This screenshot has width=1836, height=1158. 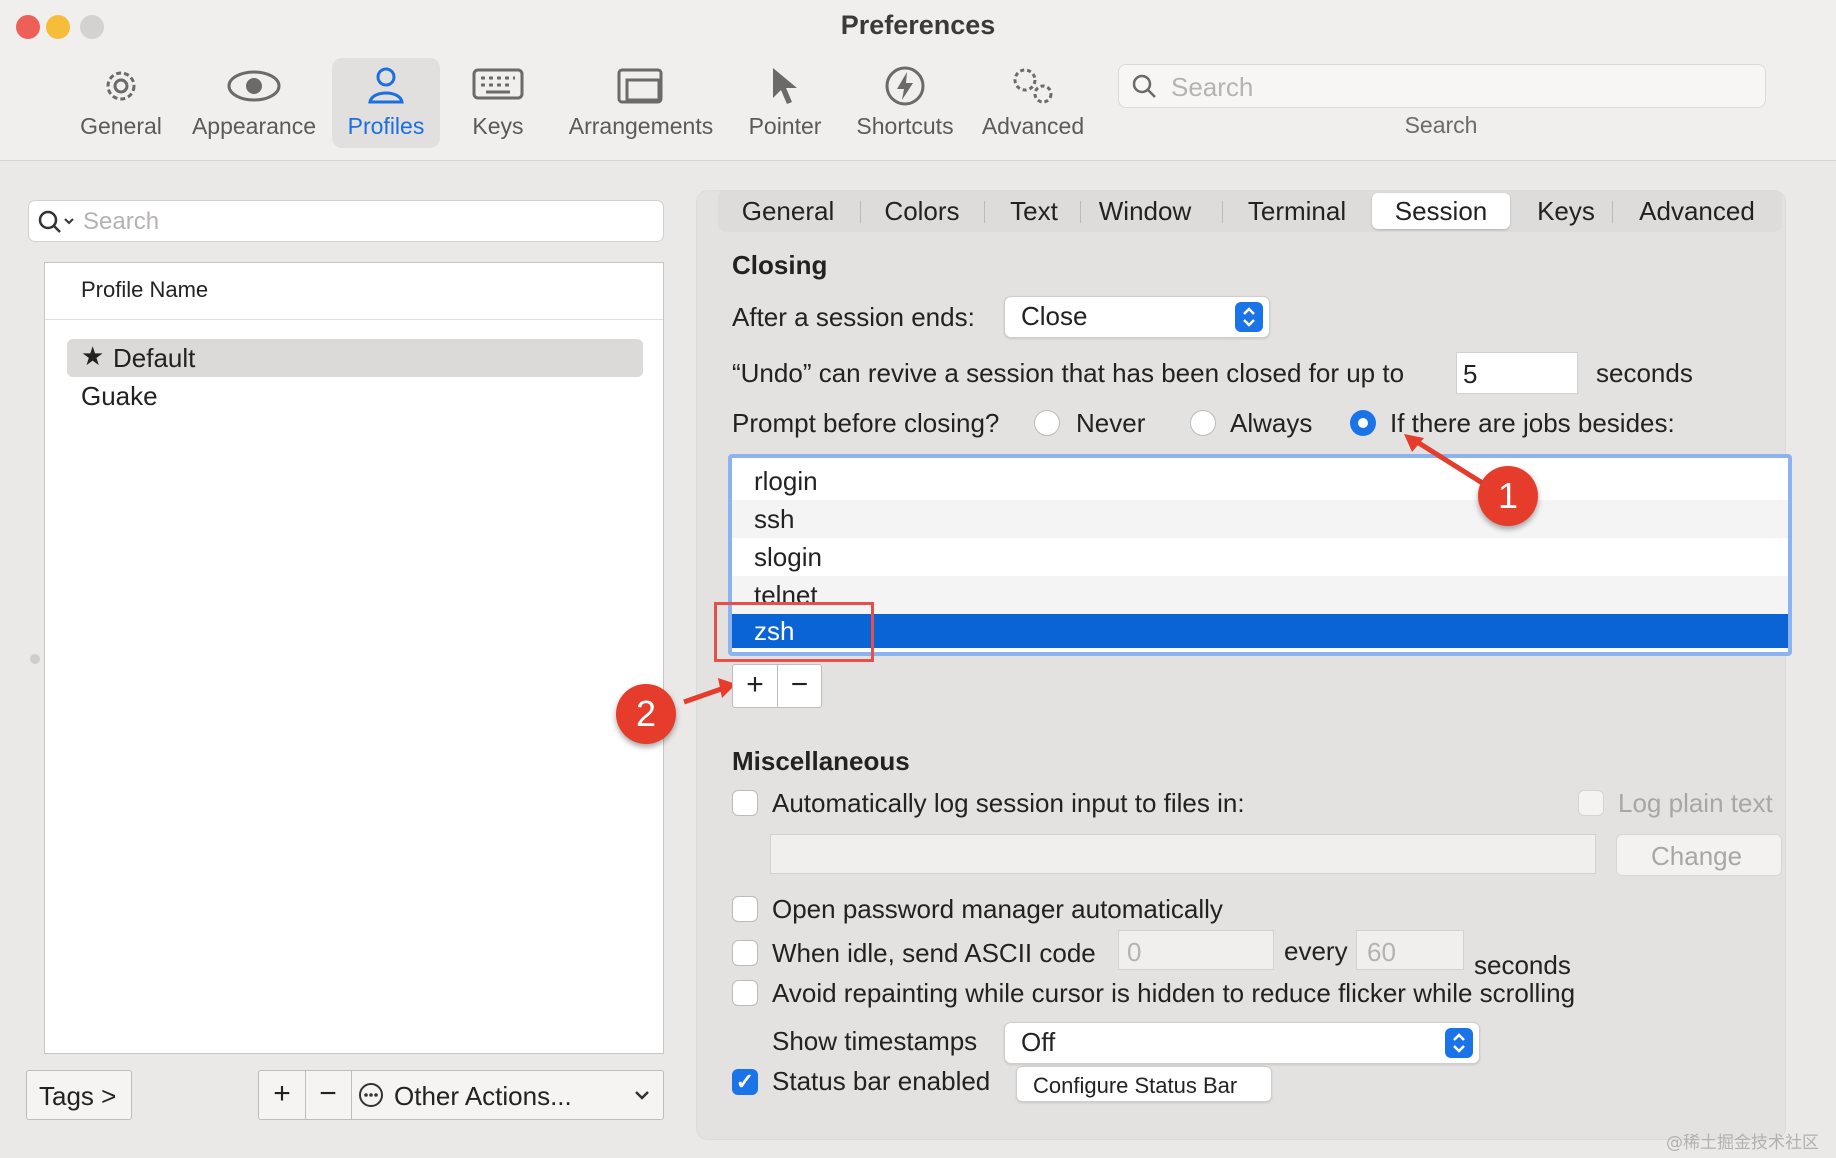 I want to click on undo-seconds-unit: seconds, so click(x=1644, y=373).